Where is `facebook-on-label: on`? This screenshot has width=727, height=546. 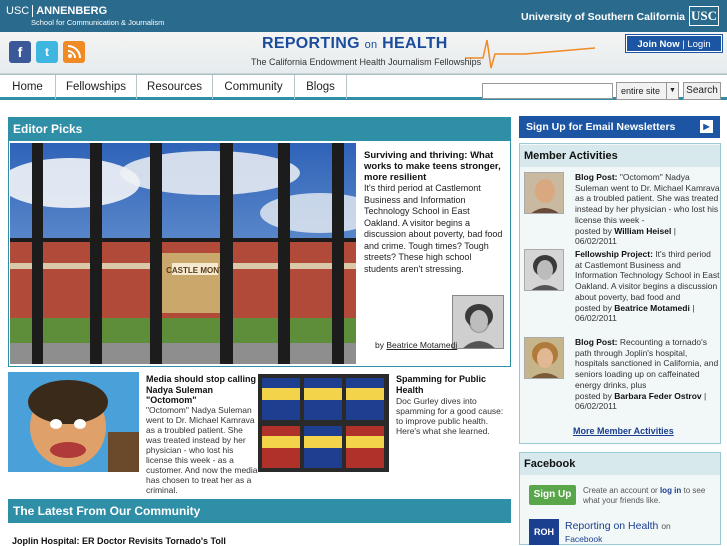
facebook-on-label: on is located at coordinates (666, 526).